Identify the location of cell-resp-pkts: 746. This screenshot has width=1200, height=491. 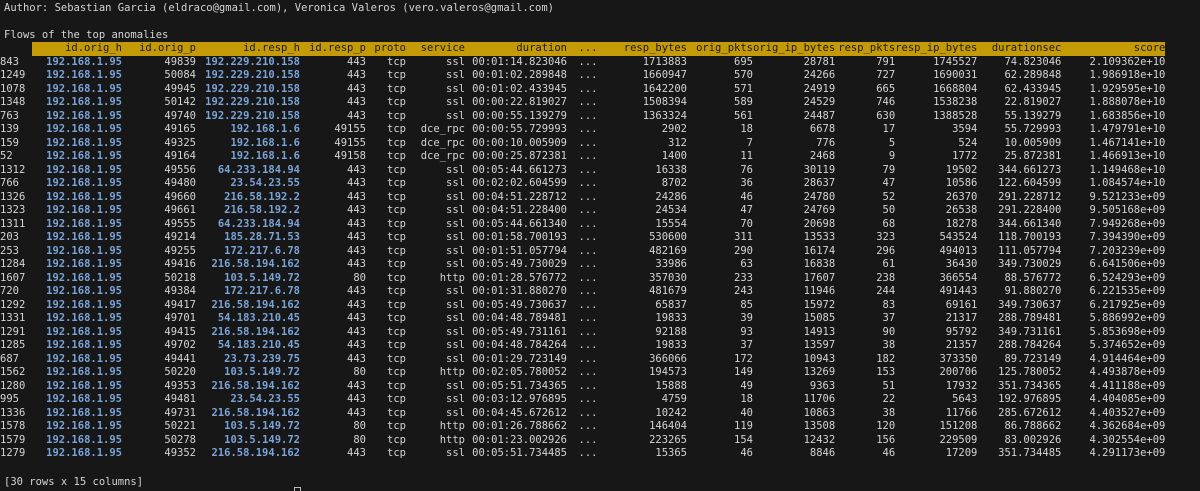
(886, 102).